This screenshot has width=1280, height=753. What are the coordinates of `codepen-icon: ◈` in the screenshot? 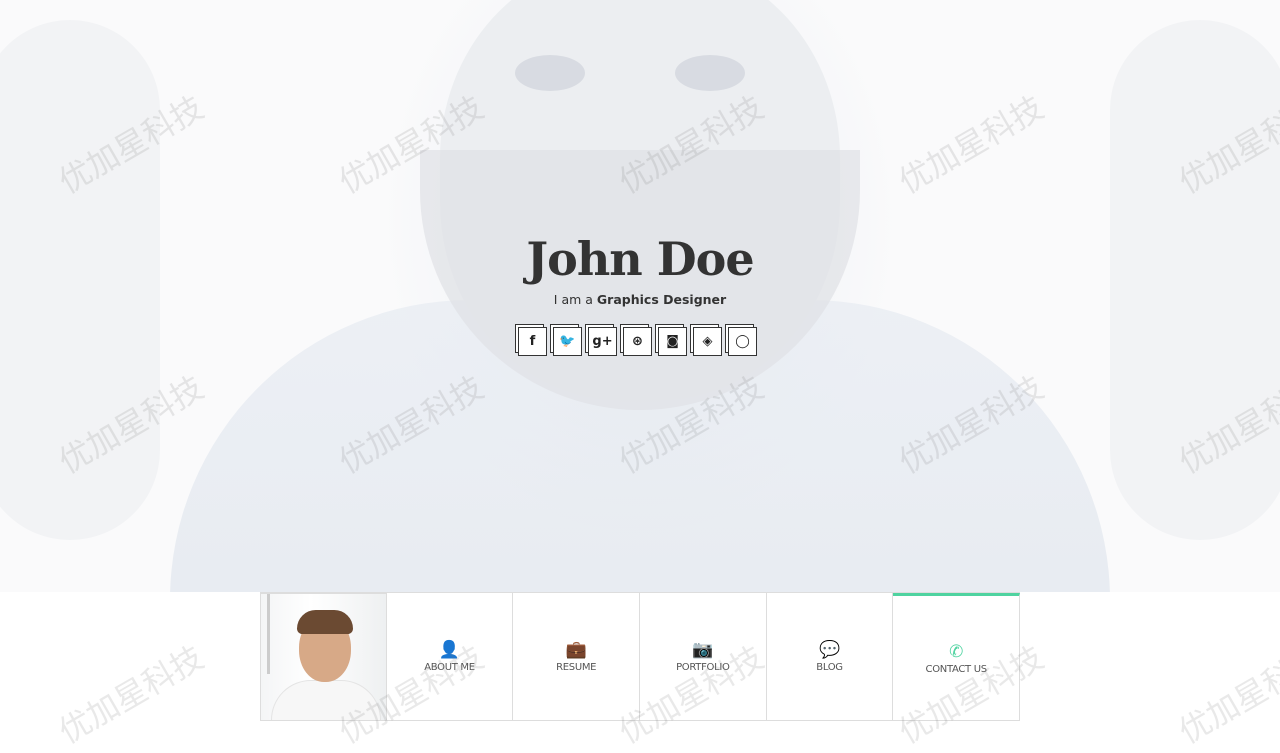 It's located at (707, 341).